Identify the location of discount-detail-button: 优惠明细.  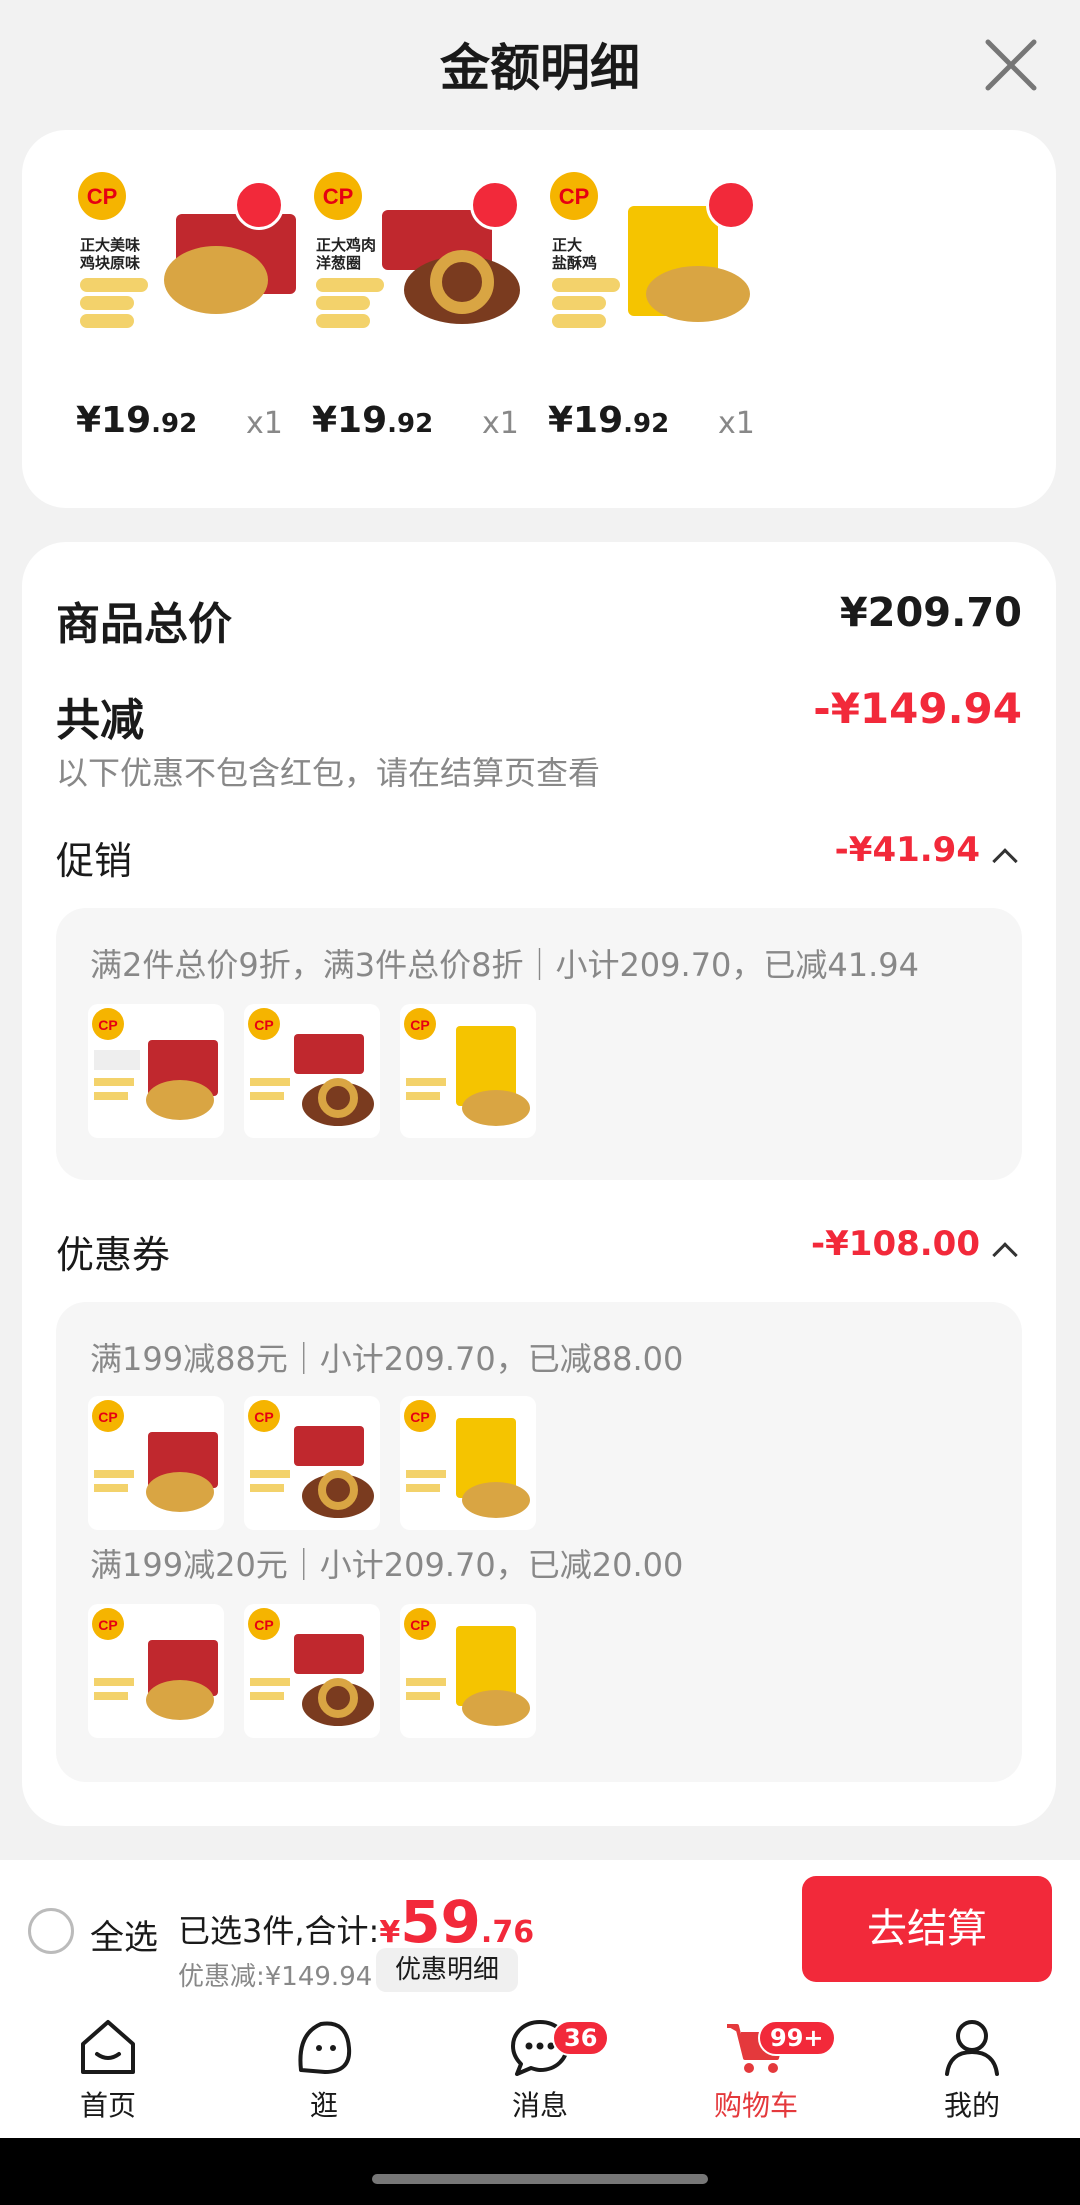
(447, 1970).